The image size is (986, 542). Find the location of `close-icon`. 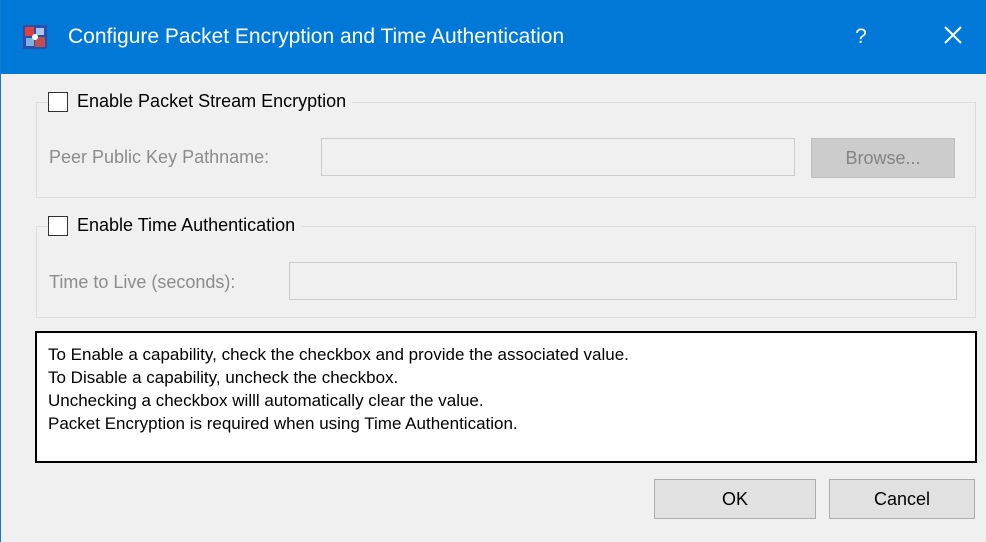

close-icon is located at coordinates (953, 37).